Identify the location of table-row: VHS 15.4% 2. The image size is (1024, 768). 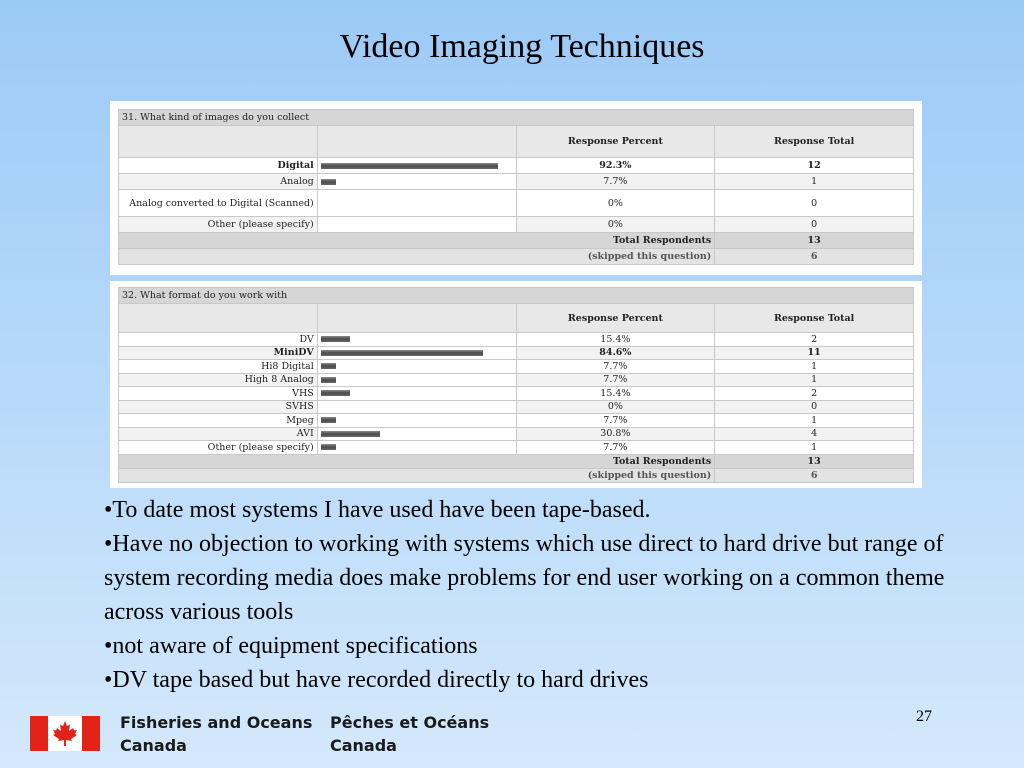
(516, 393).